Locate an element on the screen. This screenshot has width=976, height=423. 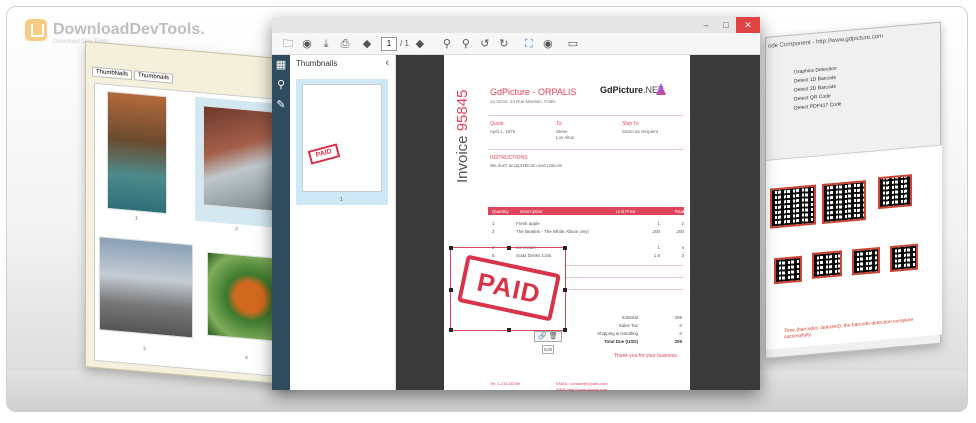
thumbnail-paid-stamp: PAID is located at coordinates (324, 154).